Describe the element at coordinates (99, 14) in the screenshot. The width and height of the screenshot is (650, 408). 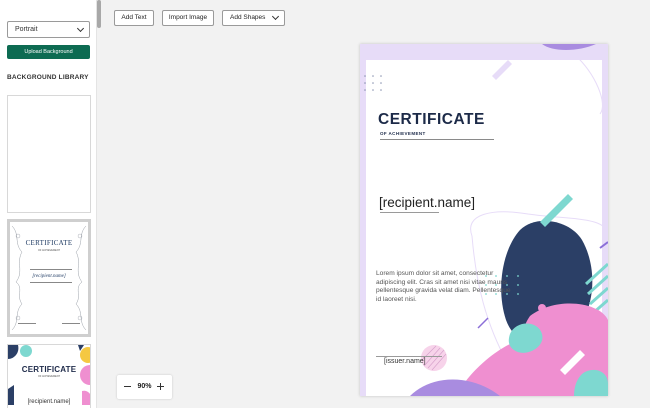
I see `sidebar-scroll-thumb` at that location.